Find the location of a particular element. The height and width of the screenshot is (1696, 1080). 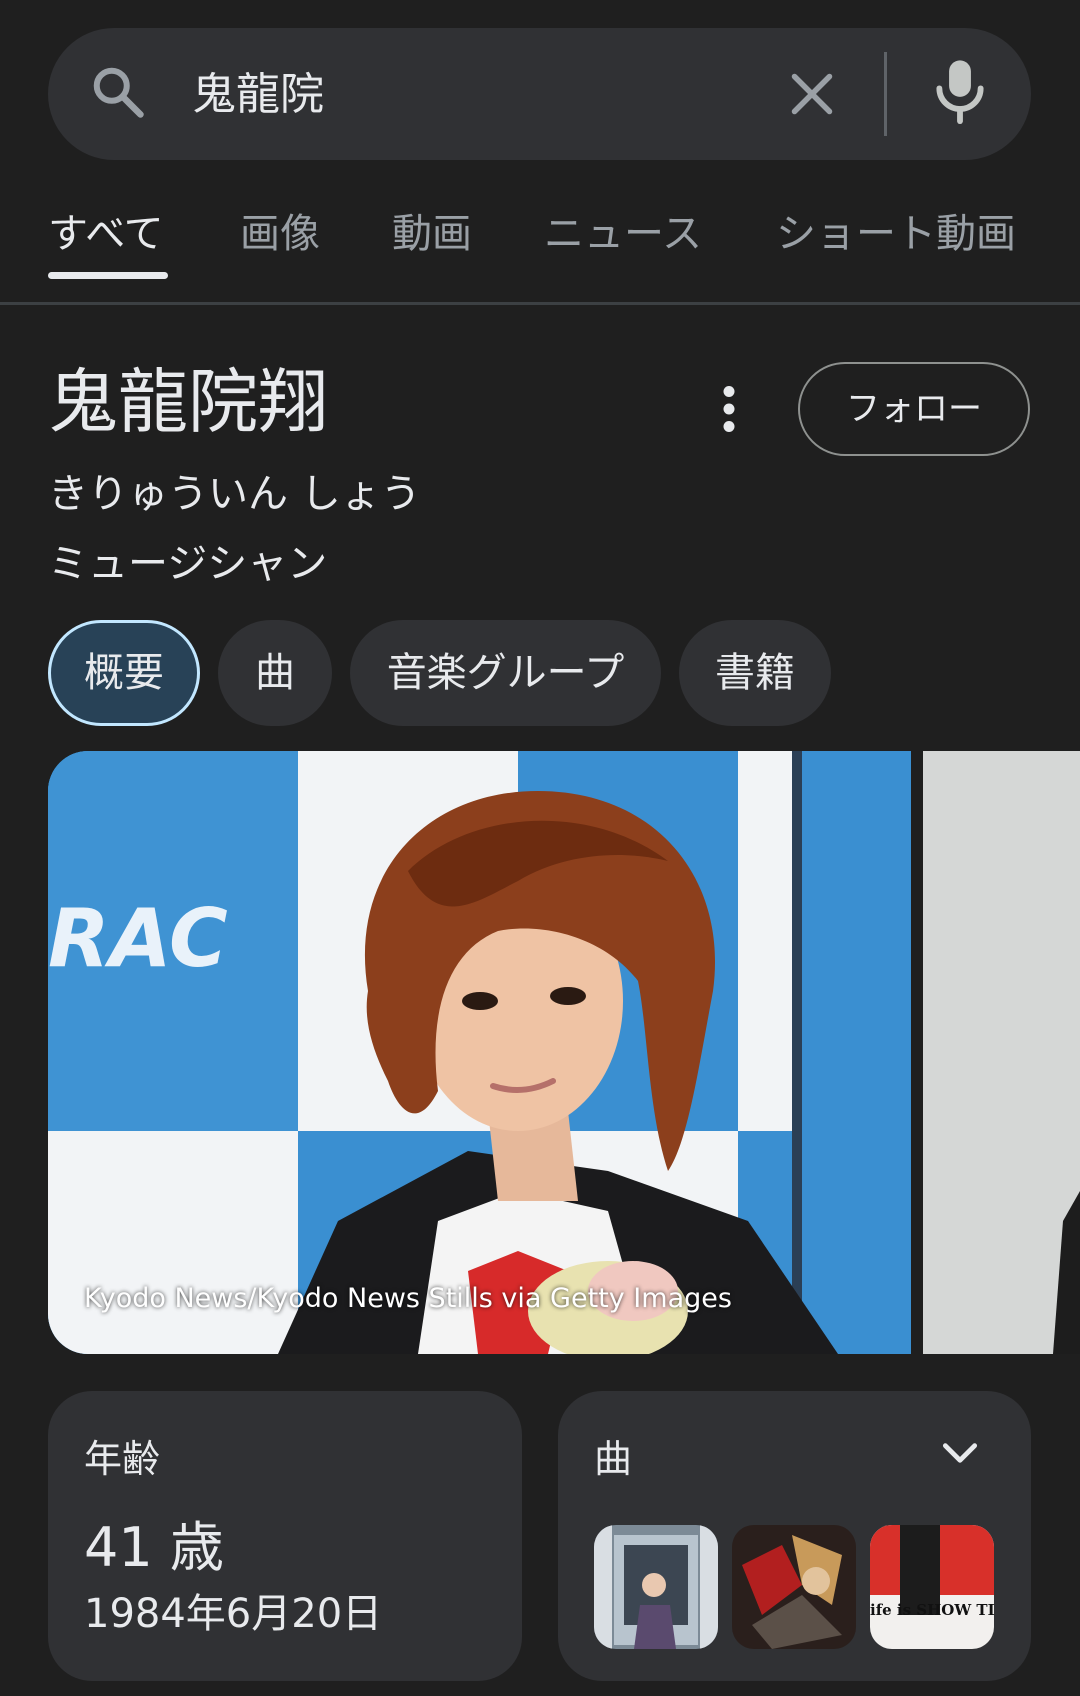

next-photo is located at coordinates (1001, 1052).